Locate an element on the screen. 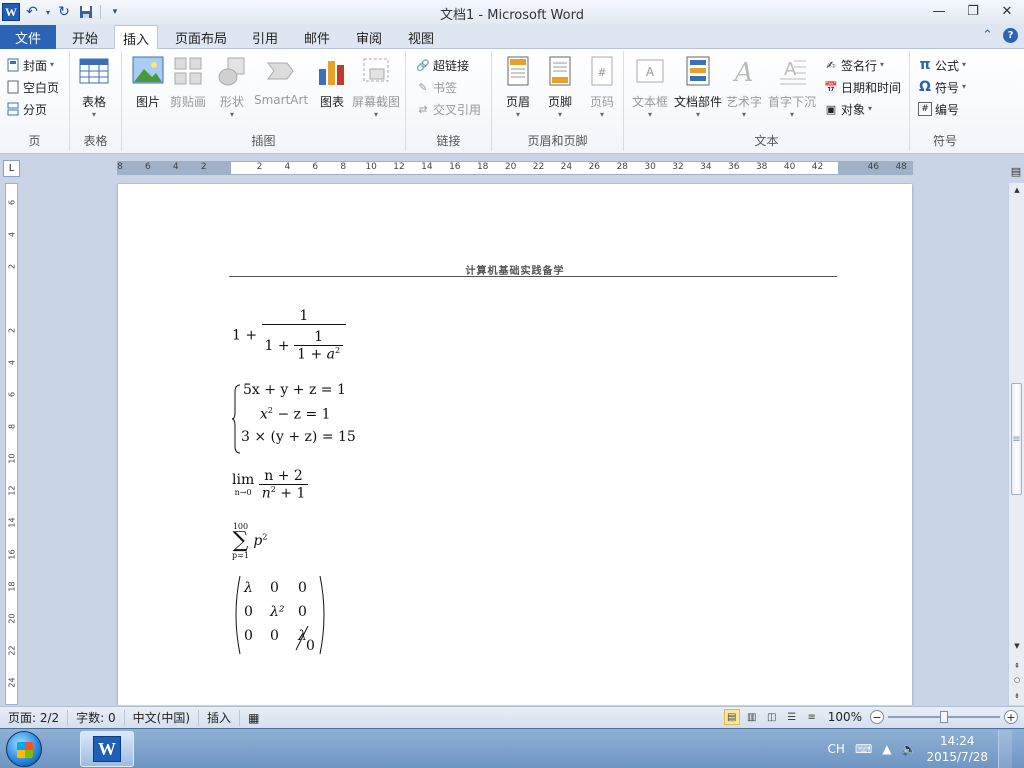  screenshot-button: 屏幕截图 ▾ is located at coordinates (376, 87).